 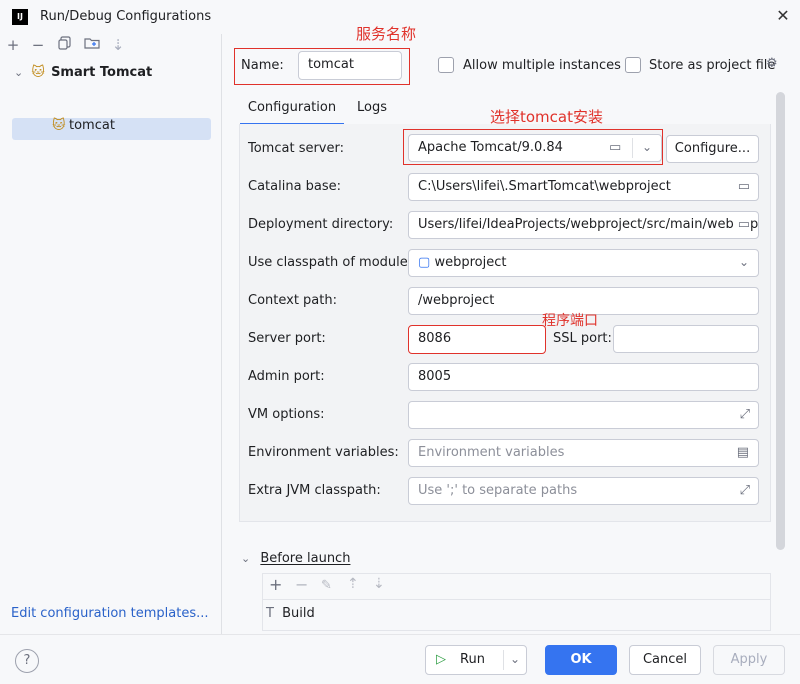 I want to click on run-divider, so click(x=503, y=660).